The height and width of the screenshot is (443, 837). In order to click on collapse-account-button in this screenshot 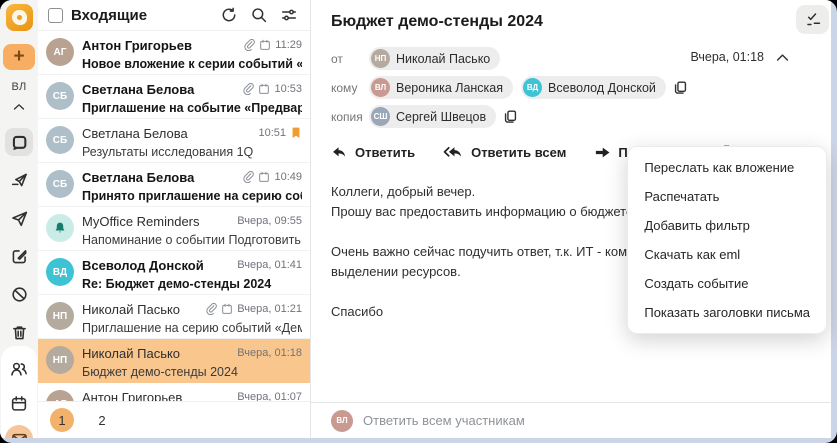, I will do `click(19, 107)`.